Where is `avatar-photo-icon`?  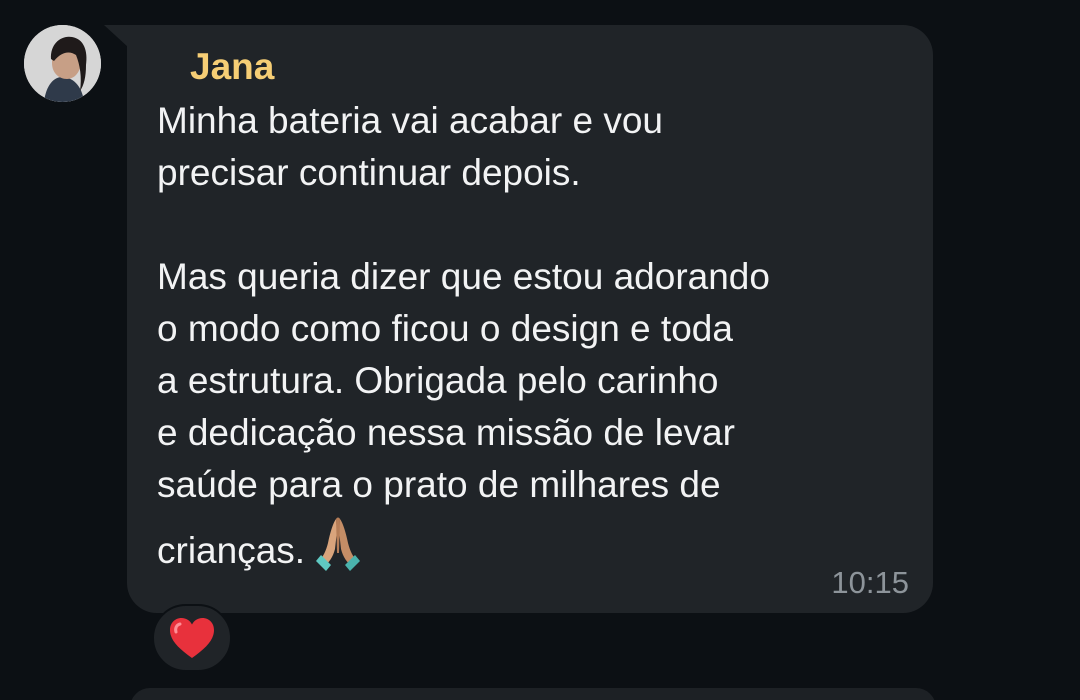
avatar-photo-icon is located at coordinates (62, 63).